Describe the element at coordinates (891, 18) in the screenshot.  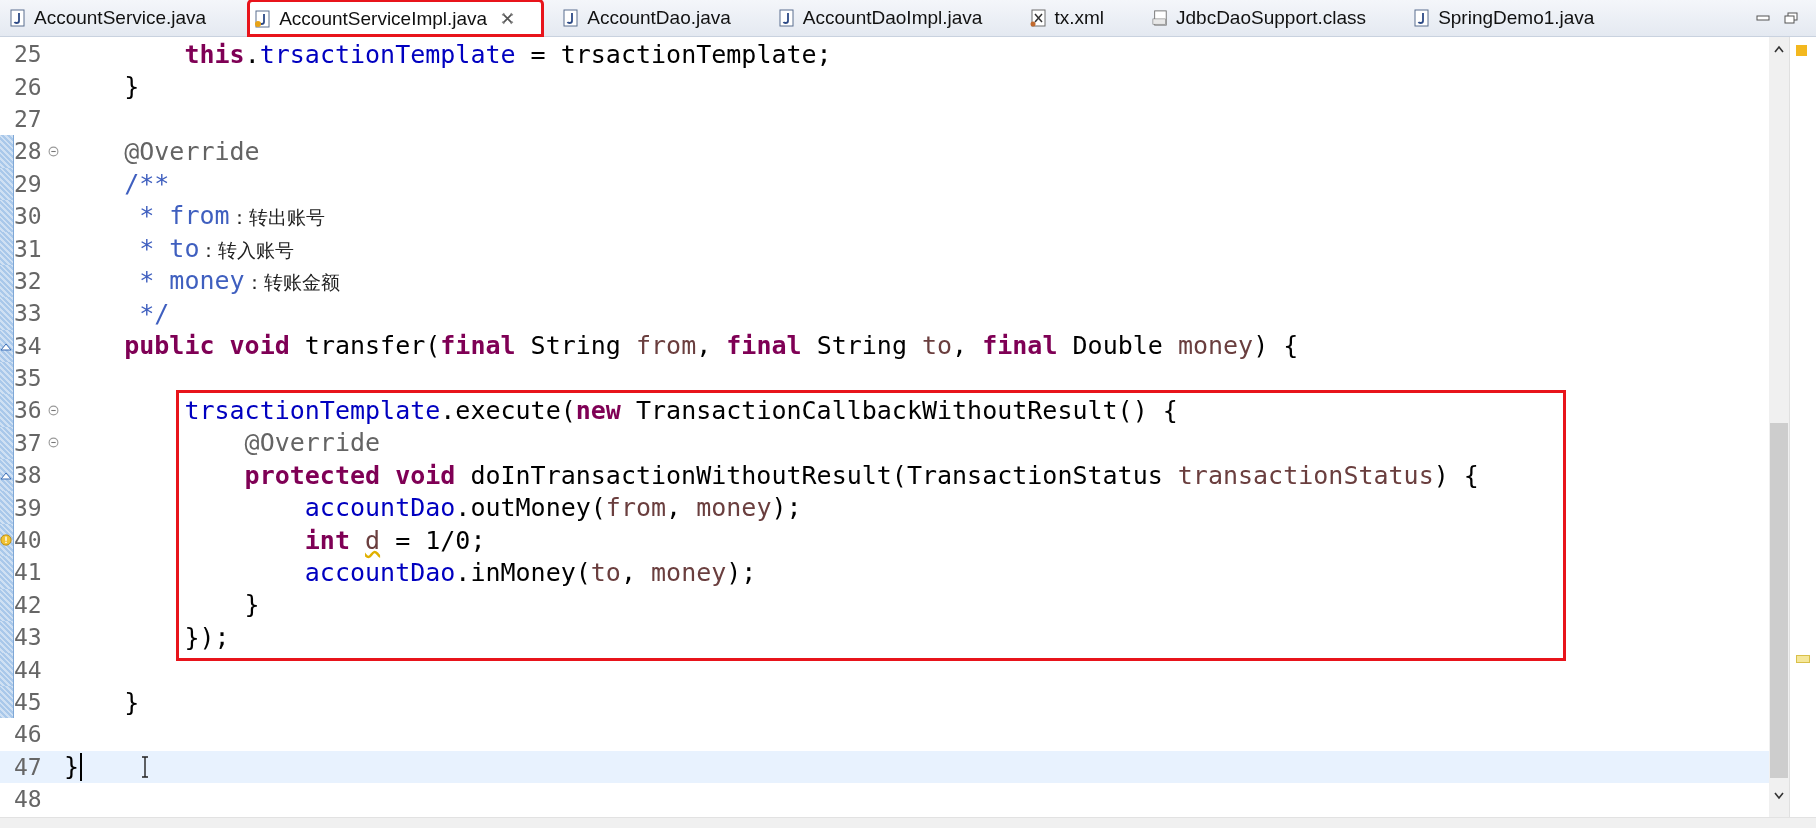
I see `editor-tab: AccountDaoImpl.java` at that location.